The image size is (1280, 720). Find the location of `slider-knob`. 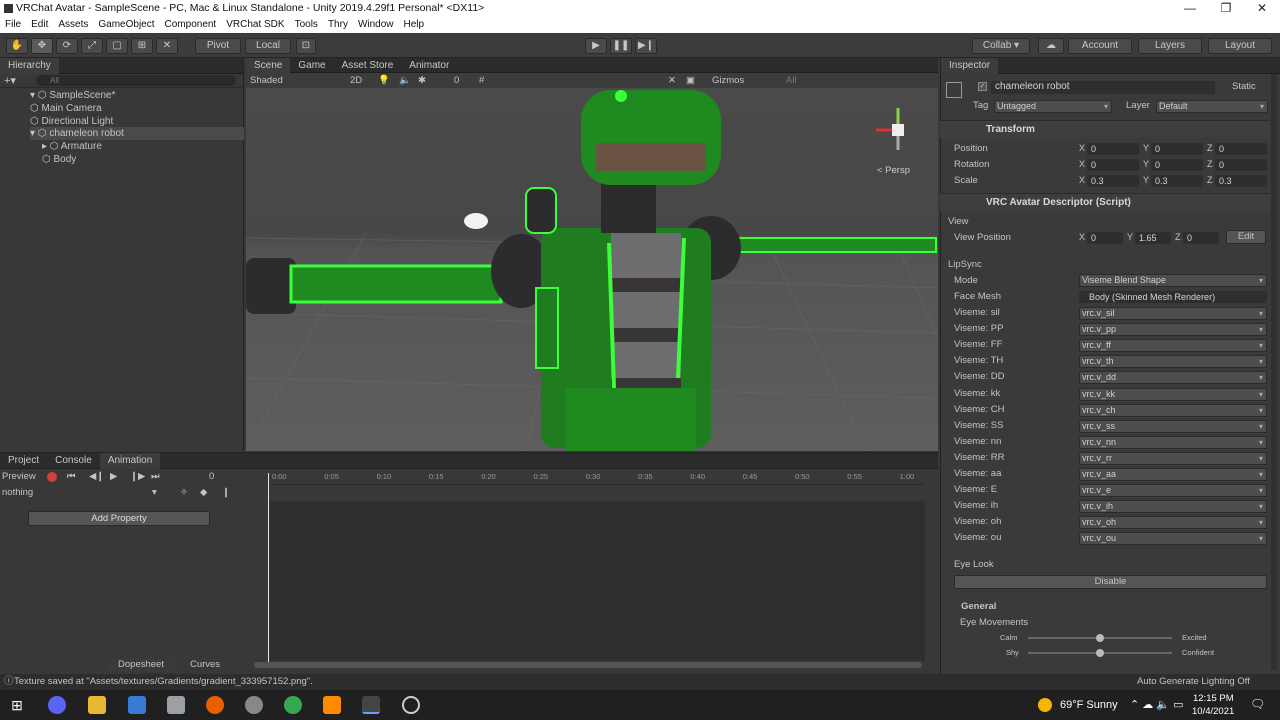

slider-knob is located at coordinates (1100, 653).